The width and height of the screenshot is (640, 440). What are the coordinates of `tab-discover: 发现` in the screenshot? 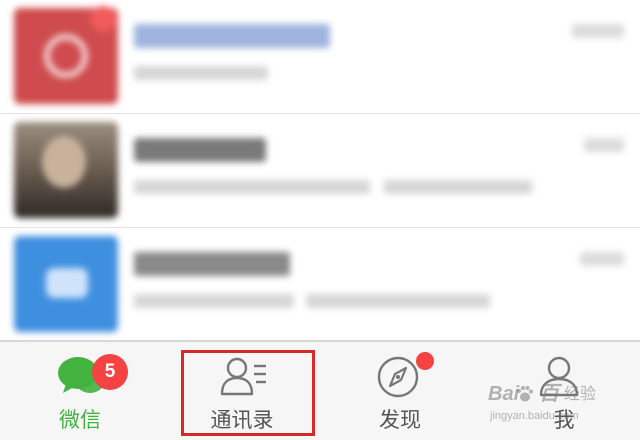 It's located at (400, 391).